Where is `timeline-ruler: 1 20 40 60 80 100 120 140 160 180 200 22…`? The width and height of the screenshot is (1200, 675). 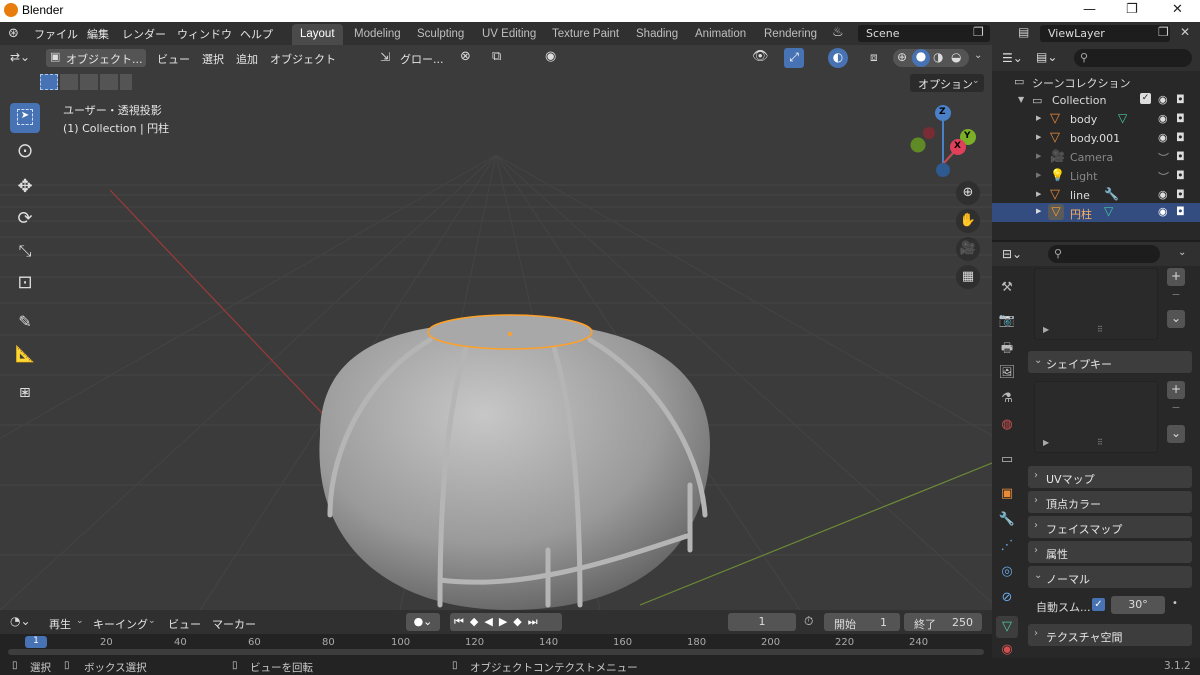 timeline-ruler: 1 20 40 60 80 100 120 140 160 180 200 22… is located at coordinates (496, 646).